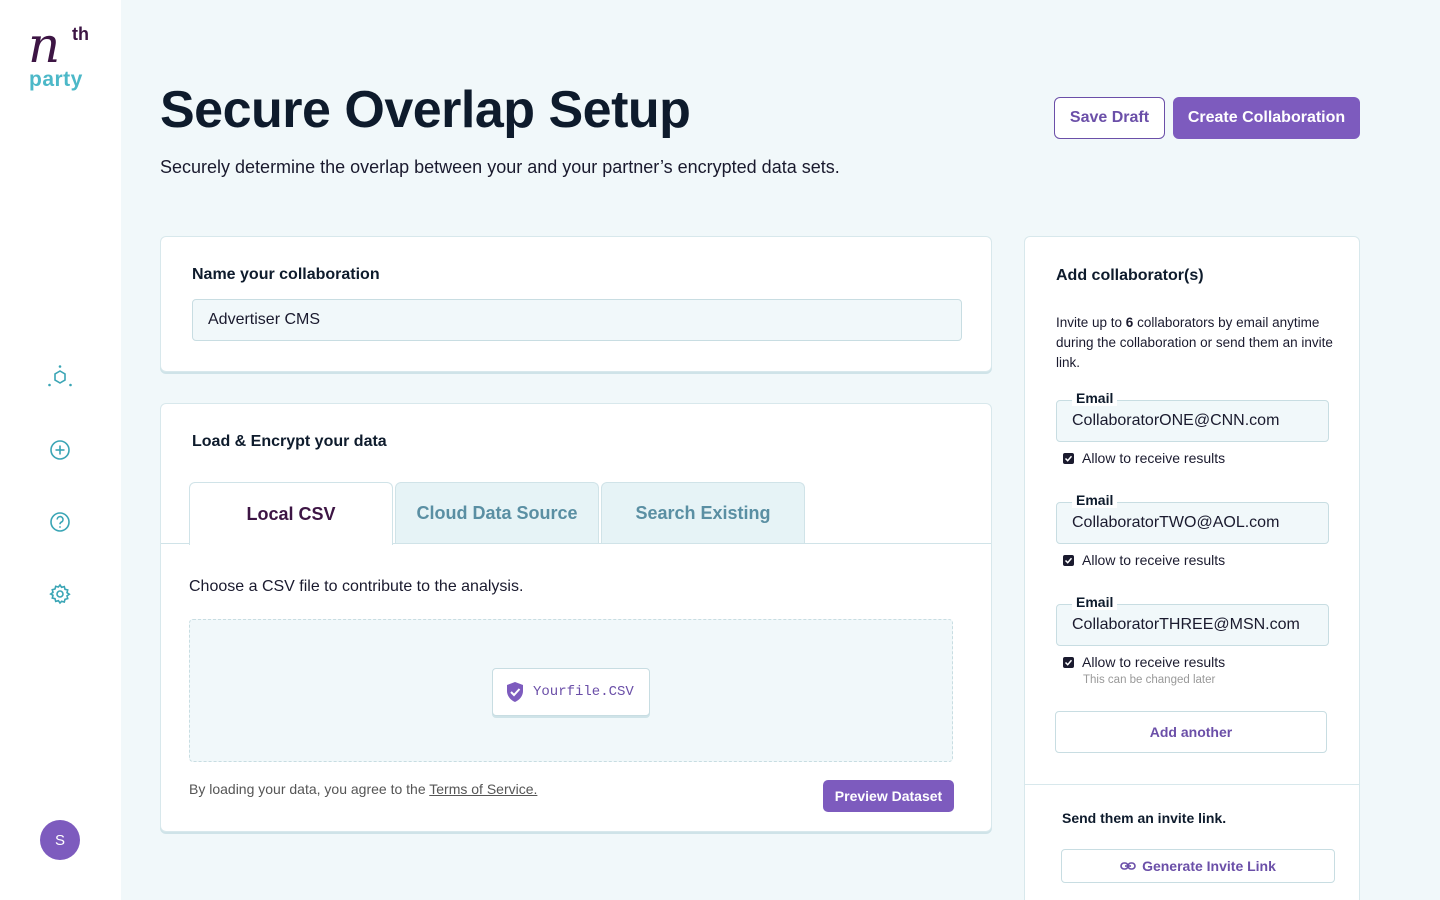 This screenshot has height=900, width=1440. What do you see at coordinates (44, 45) in the screenshot?
I see `logo-n: n` at bounding box center [44, 45].